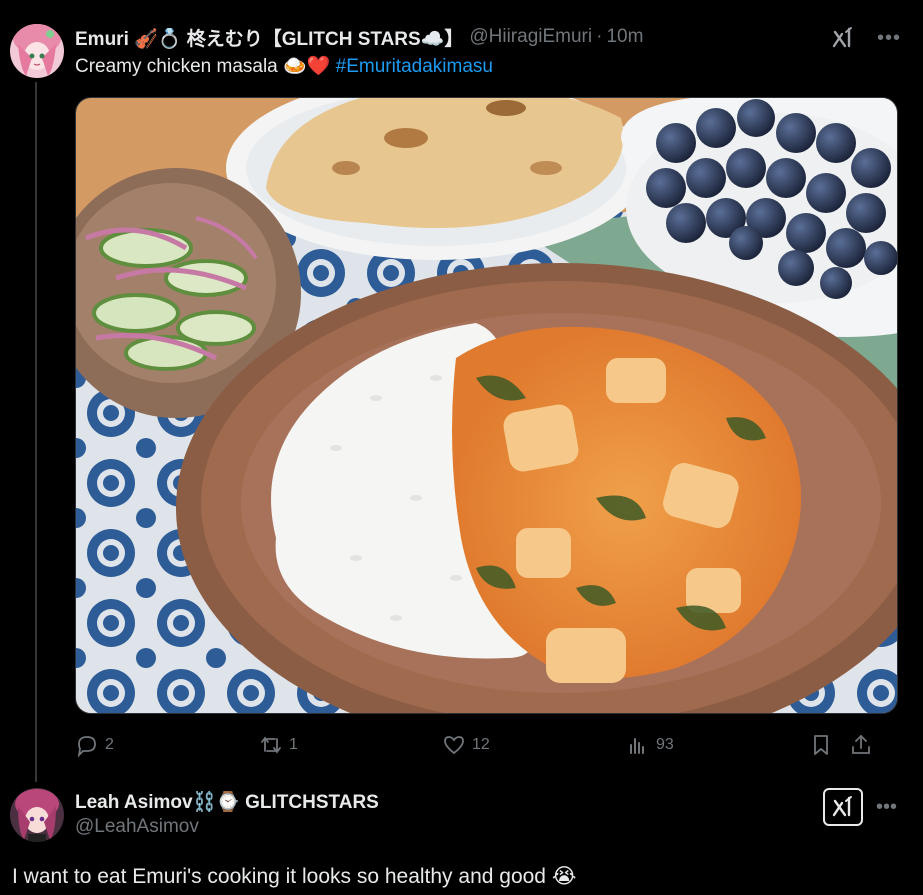  Describe the element at coordinates (466, 745) in the screenshot. I see `like-button: 12` at that location.